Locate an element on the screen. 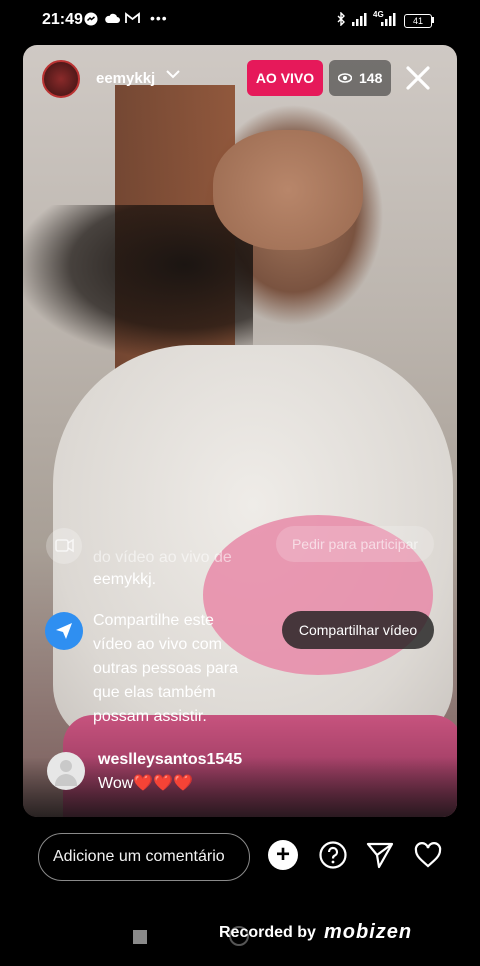  more-notifications-icon: ••• is located at coordinates (159, 18).